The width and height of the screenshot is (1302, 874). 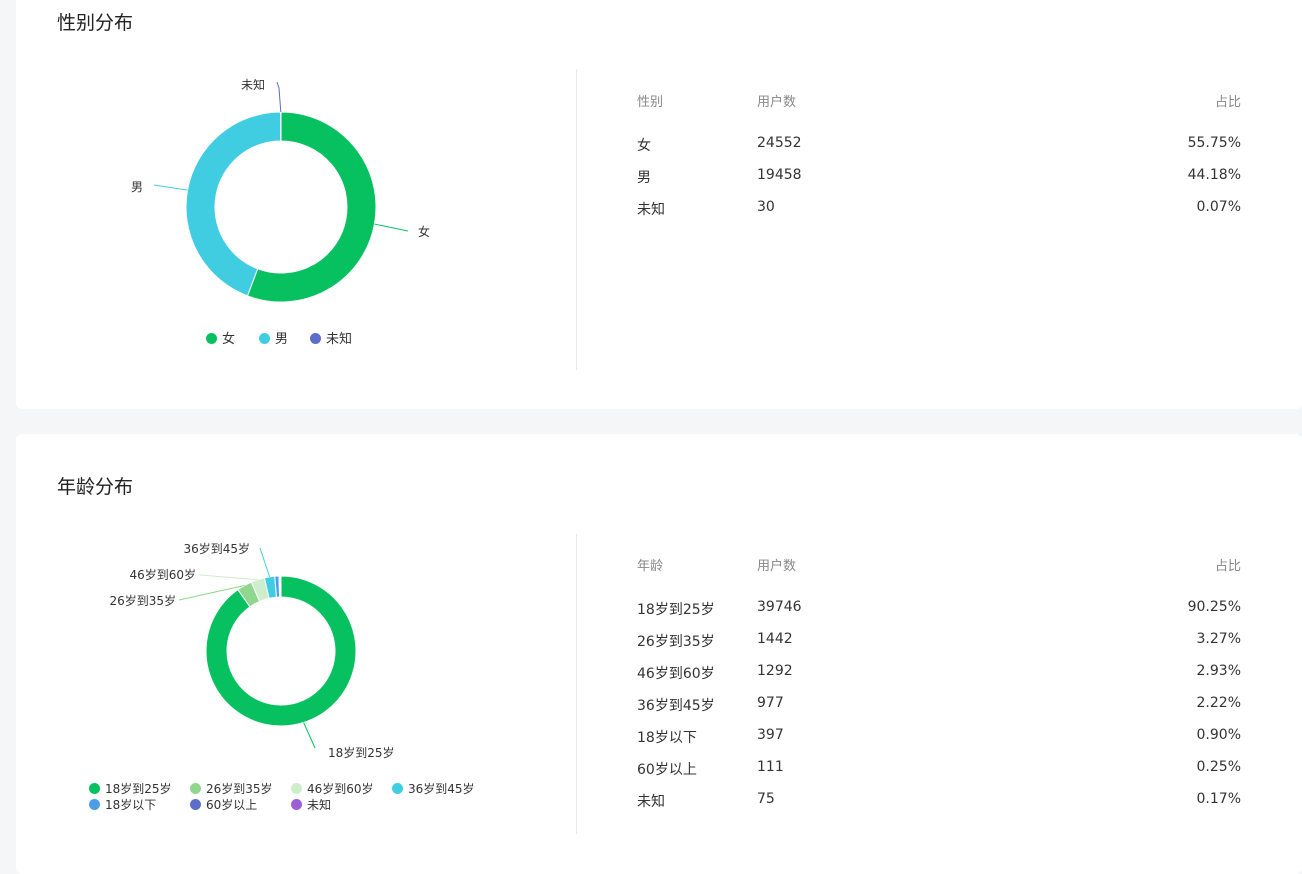 What do you see at coordinates (1219, 639) in the screenshot?
I see `row-percent: 3.27%` at bounding box center [1219, 639].